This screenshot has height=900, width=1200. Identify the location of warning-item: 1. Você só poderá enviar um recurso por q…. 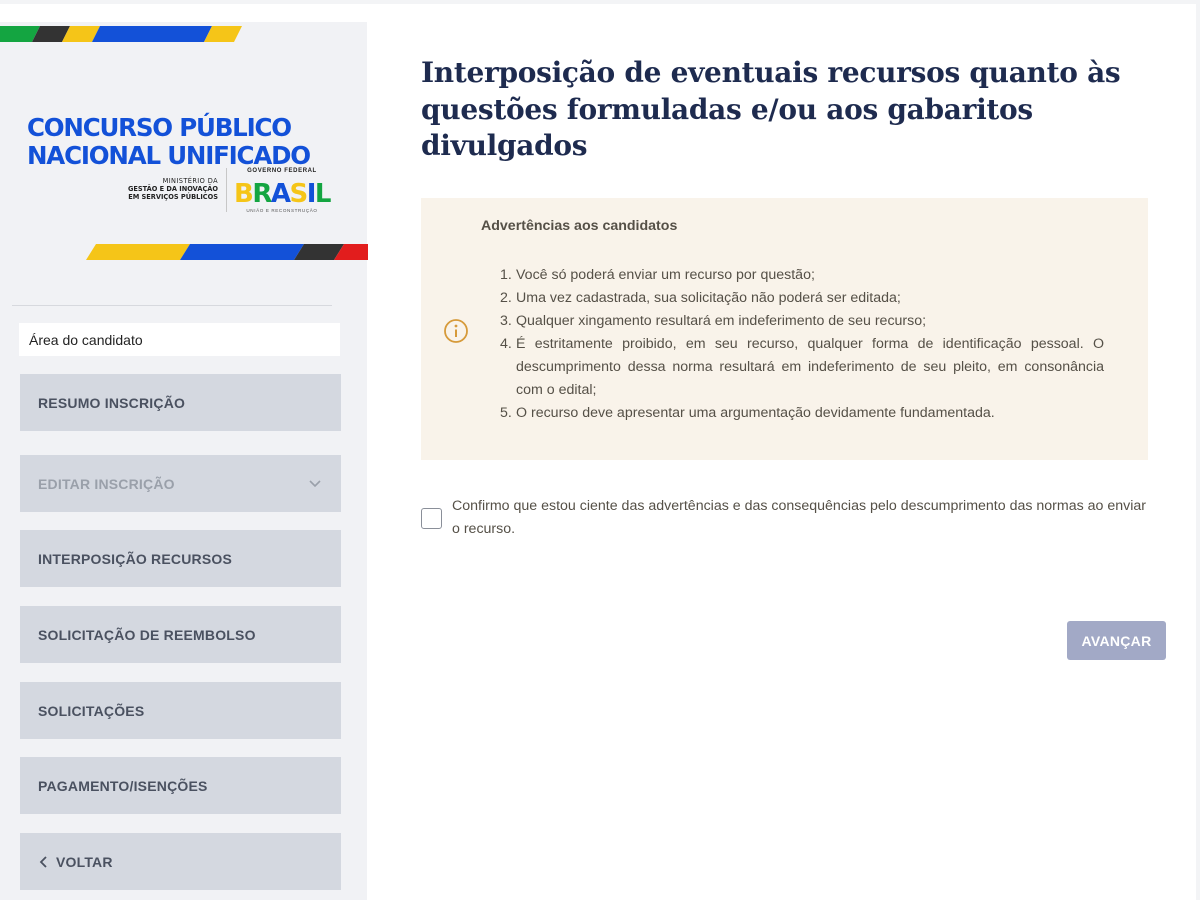
(792, 275).